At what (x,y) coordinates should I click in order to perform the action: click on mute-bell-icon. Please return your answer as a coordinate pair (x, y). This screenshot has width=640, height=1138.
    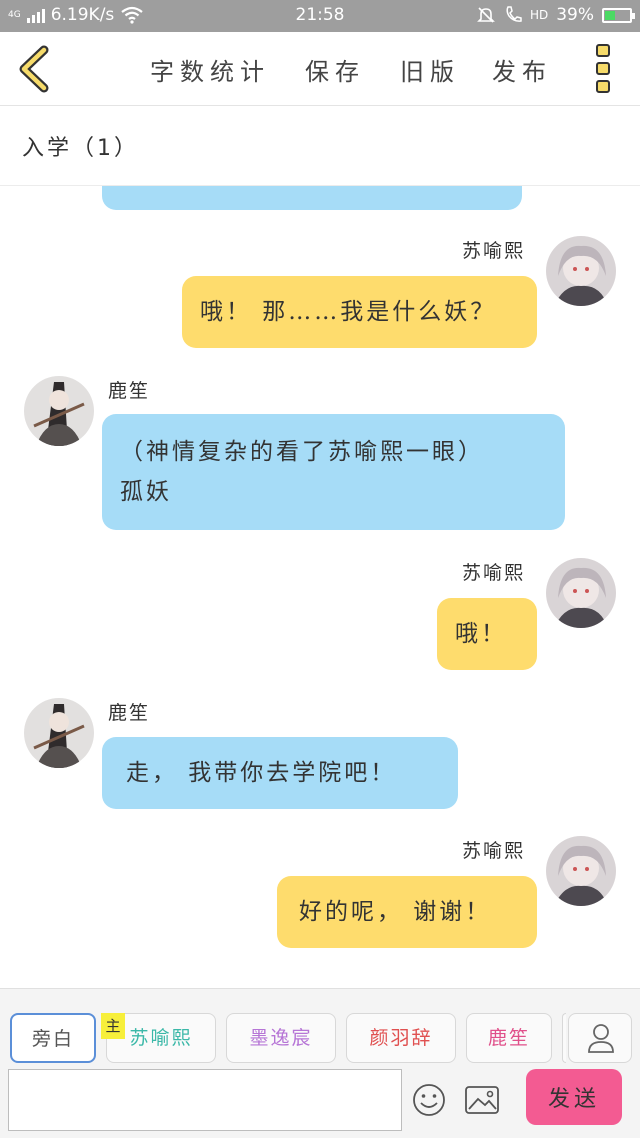
    Looking at the image, I should click on (486, 15).